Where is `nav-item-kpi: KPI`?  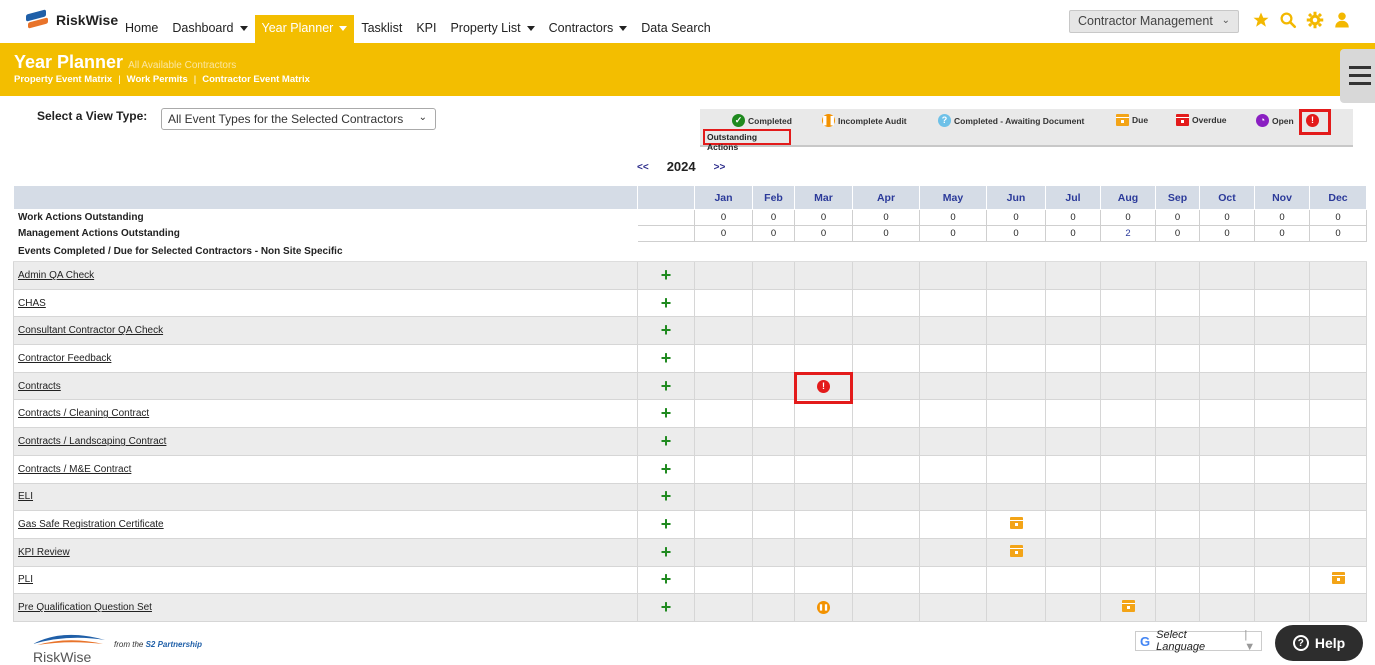 nav-item-kpi: KPI is located at coordinates (426, 29).